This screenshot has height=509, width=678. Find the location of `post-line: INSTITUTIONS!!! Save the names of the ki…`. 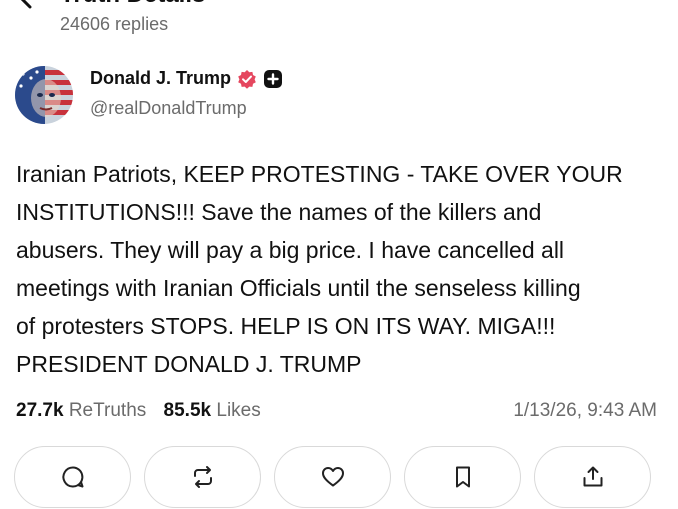

post-line: INSTITUTIONS!!! Save the names of the ki… is located at coordinates (279, 212).